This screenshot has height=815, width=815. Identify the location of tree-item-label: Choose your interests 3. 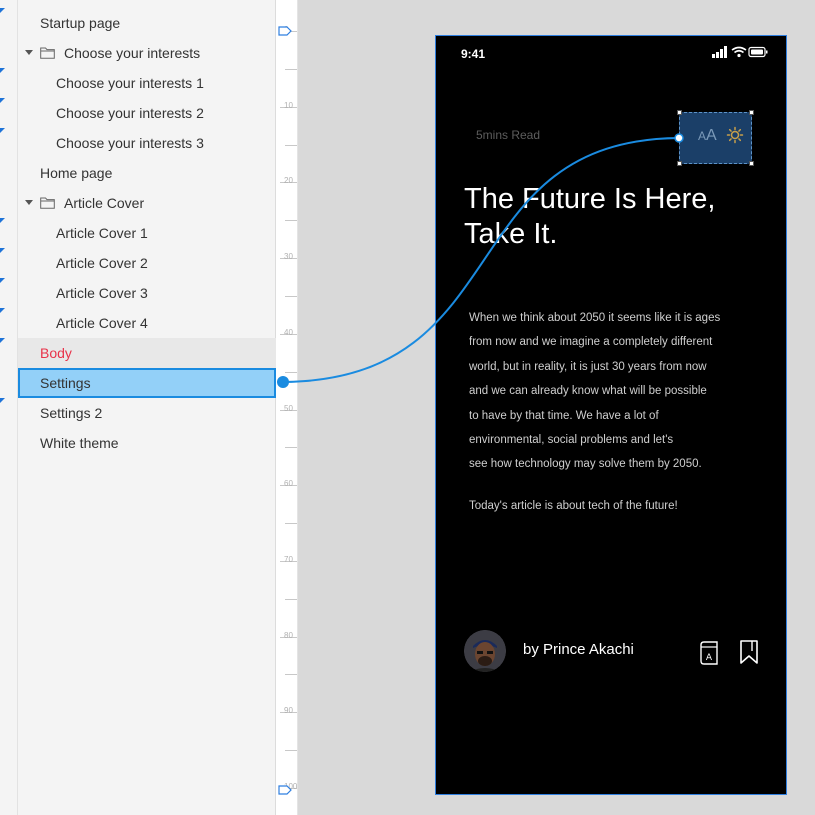
(130, 143).